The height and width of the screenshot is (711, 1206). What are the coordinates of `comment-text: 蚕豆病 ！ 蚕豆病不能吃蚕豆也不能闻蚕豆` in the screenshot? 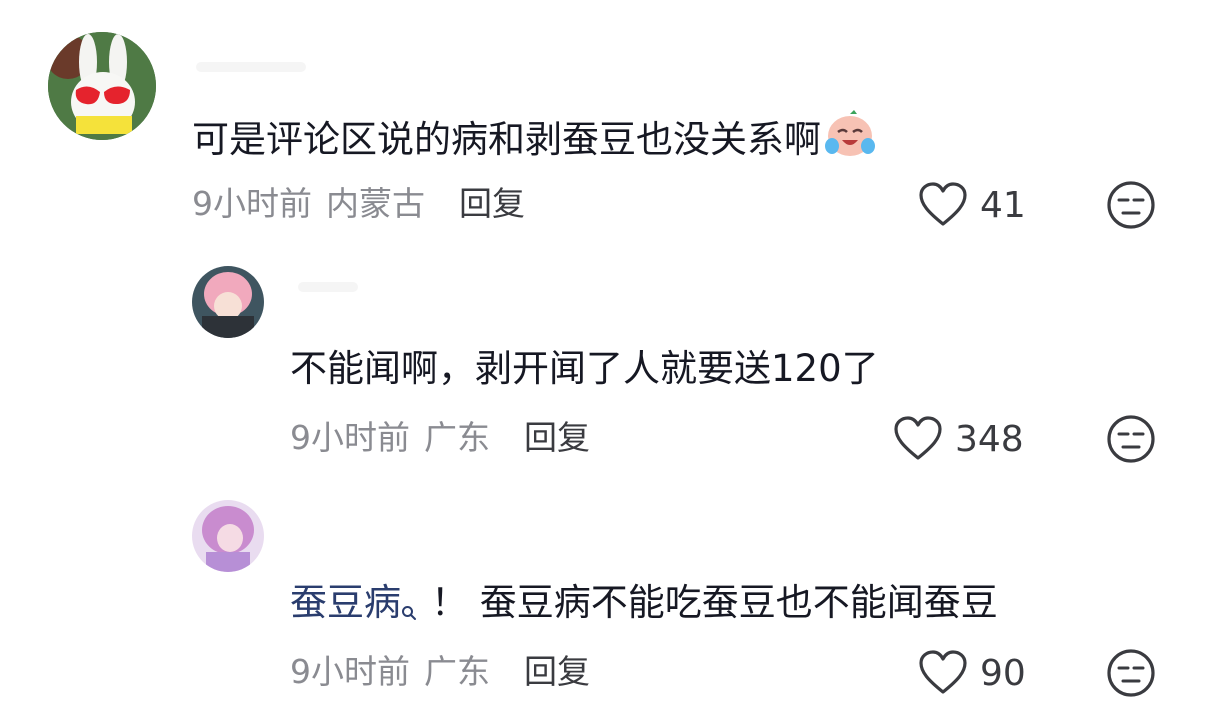 It's located at (644, 606).